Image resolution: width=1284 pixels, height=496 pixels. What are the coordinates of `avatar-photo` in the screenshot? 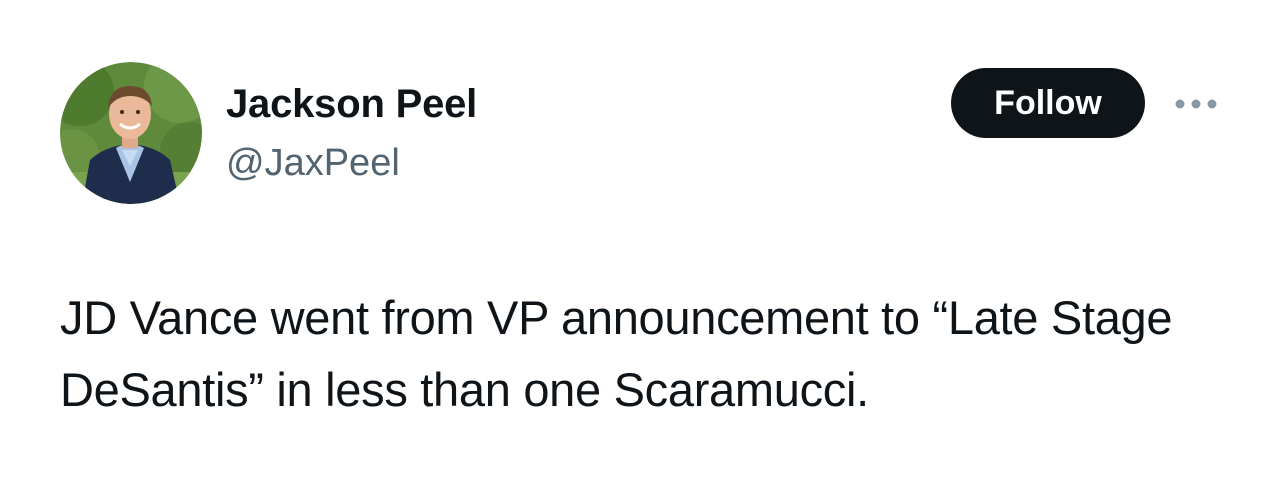 It's located at (131, 133).